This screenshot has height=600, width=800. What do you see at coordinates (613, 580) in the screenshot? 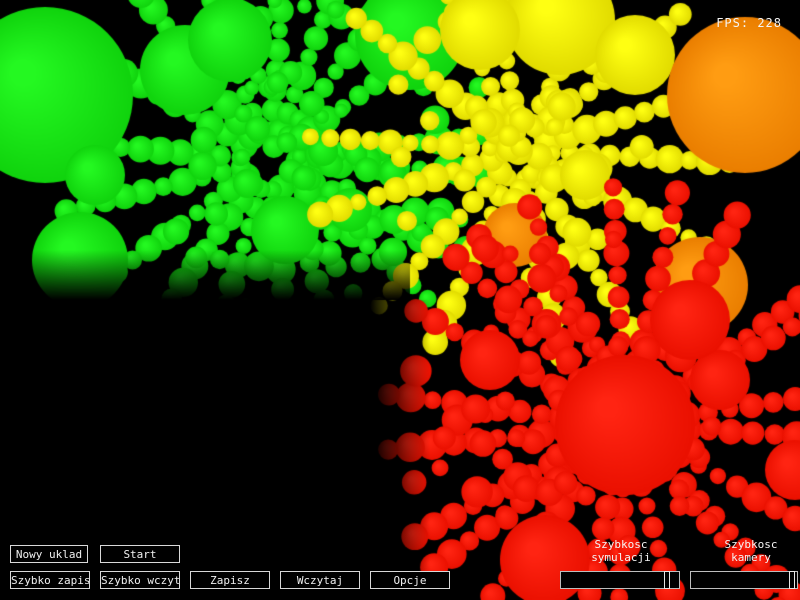
I see `simulation-speed-slider-fill` at bounding box center [613, 580].